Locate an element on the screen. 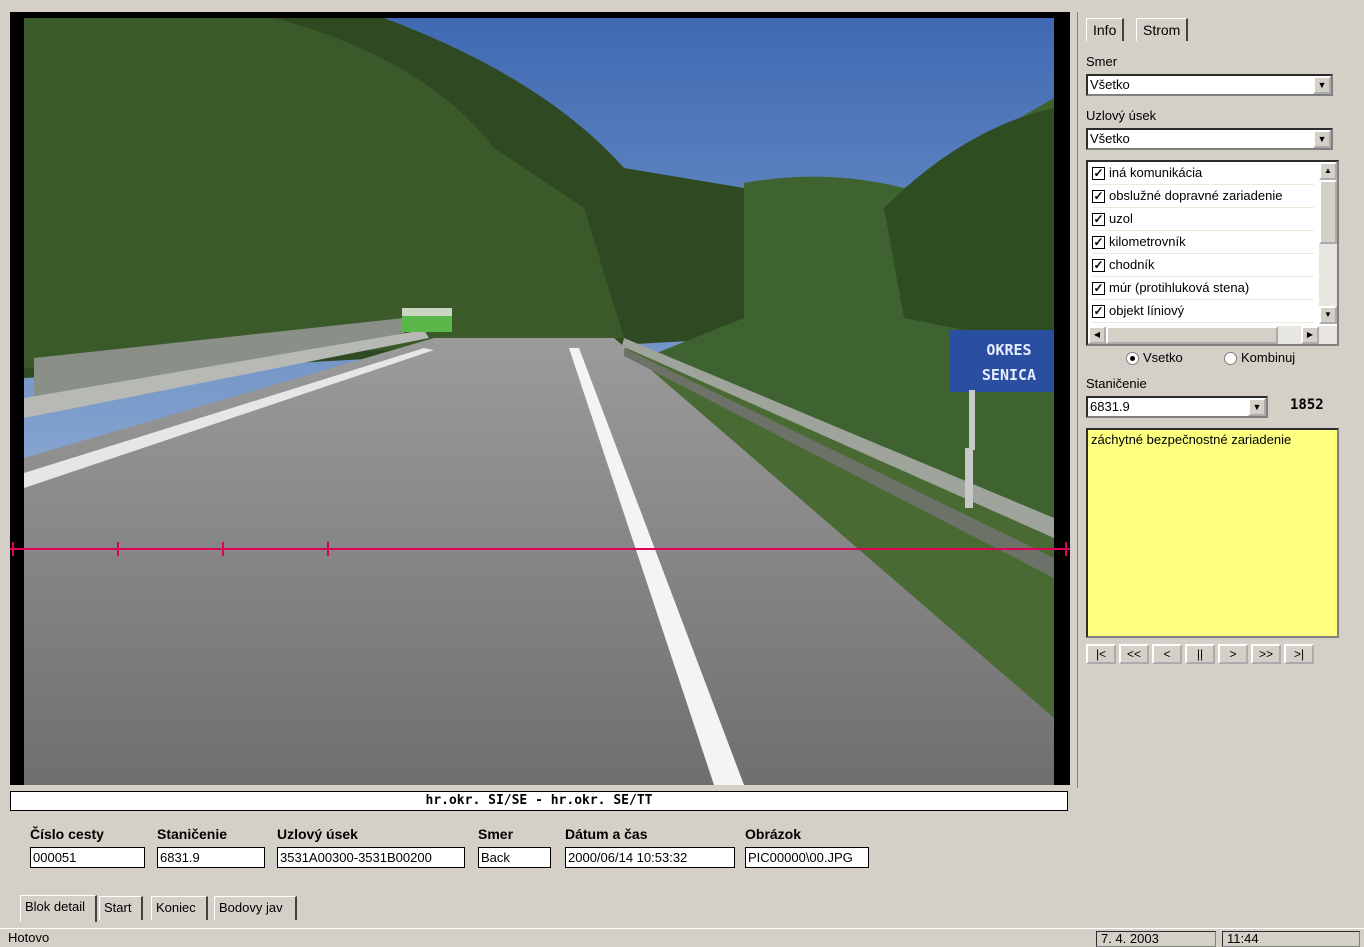  feature-note: záchytné bezpečnostné zariadenie is located at coordinates (1212, 533).